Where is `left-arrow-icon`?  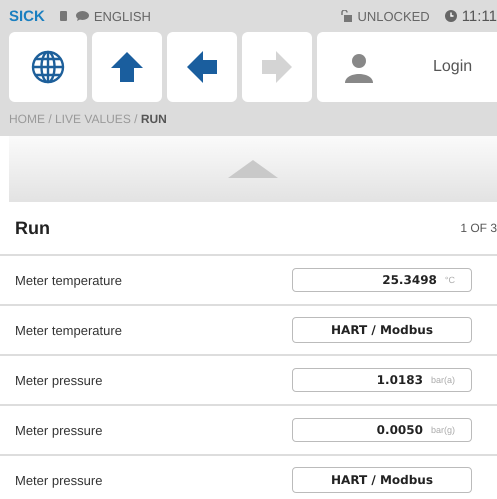
left-arrow-icon is located at coordinates (202, 67).